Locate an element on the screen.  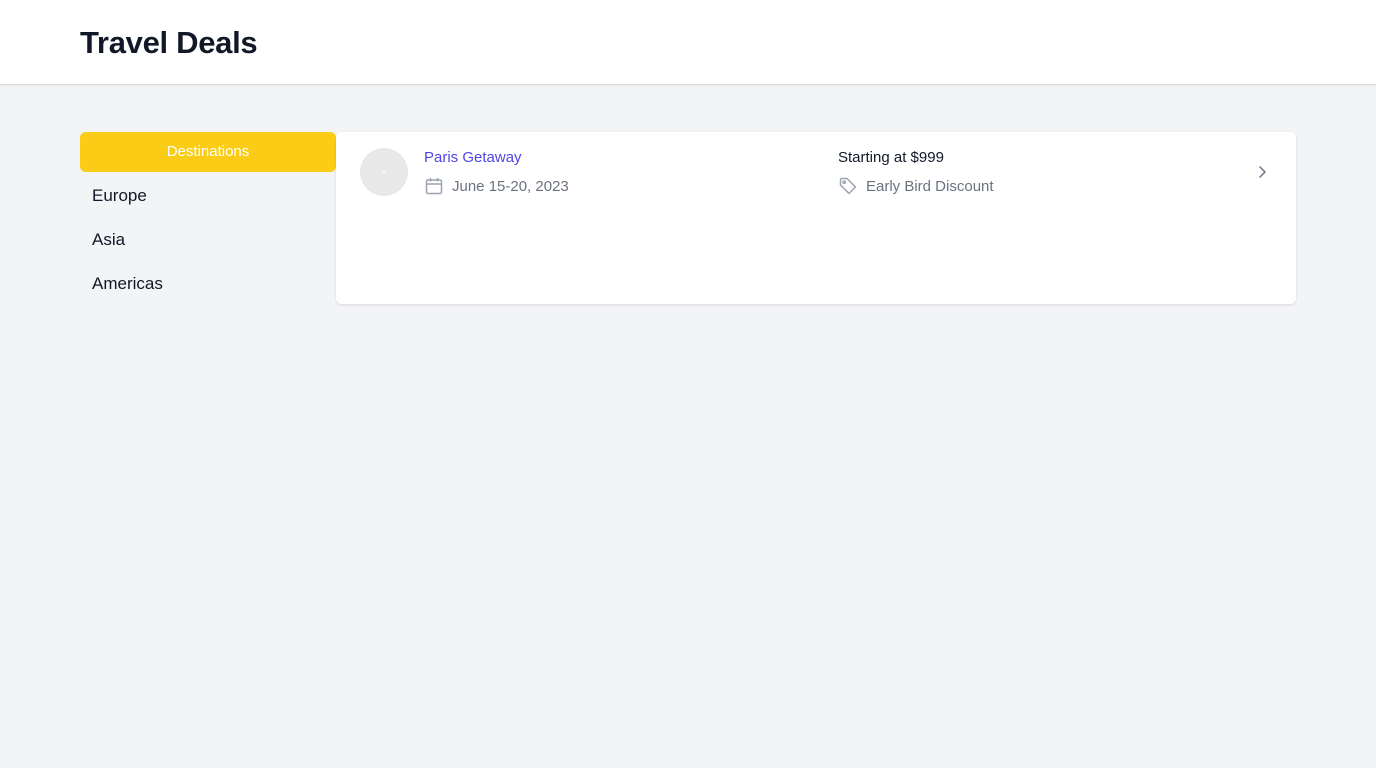
deal-price: Starting at $999 is located at coordinates (891, 158).